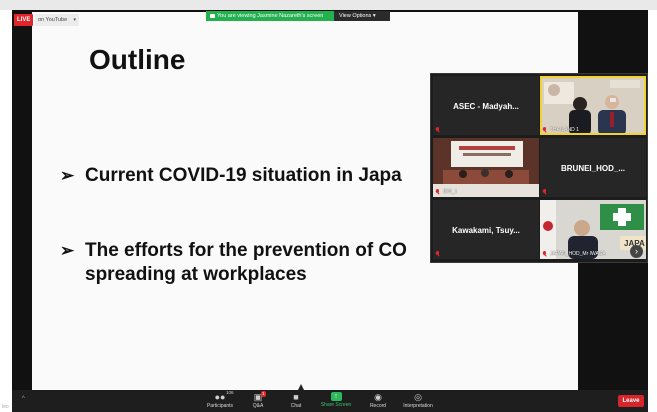  I want to click on interpretation-button: ◎ Interpretation, so click(418, 401).